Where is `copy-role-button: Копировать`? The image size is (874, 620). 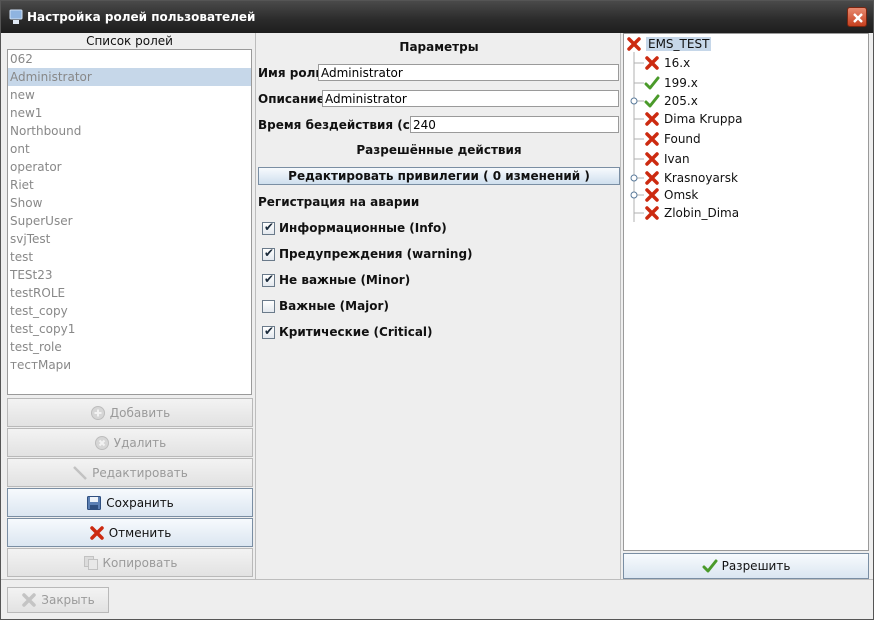 copy-role-button: Копировать is located at coordinates (130, 562).